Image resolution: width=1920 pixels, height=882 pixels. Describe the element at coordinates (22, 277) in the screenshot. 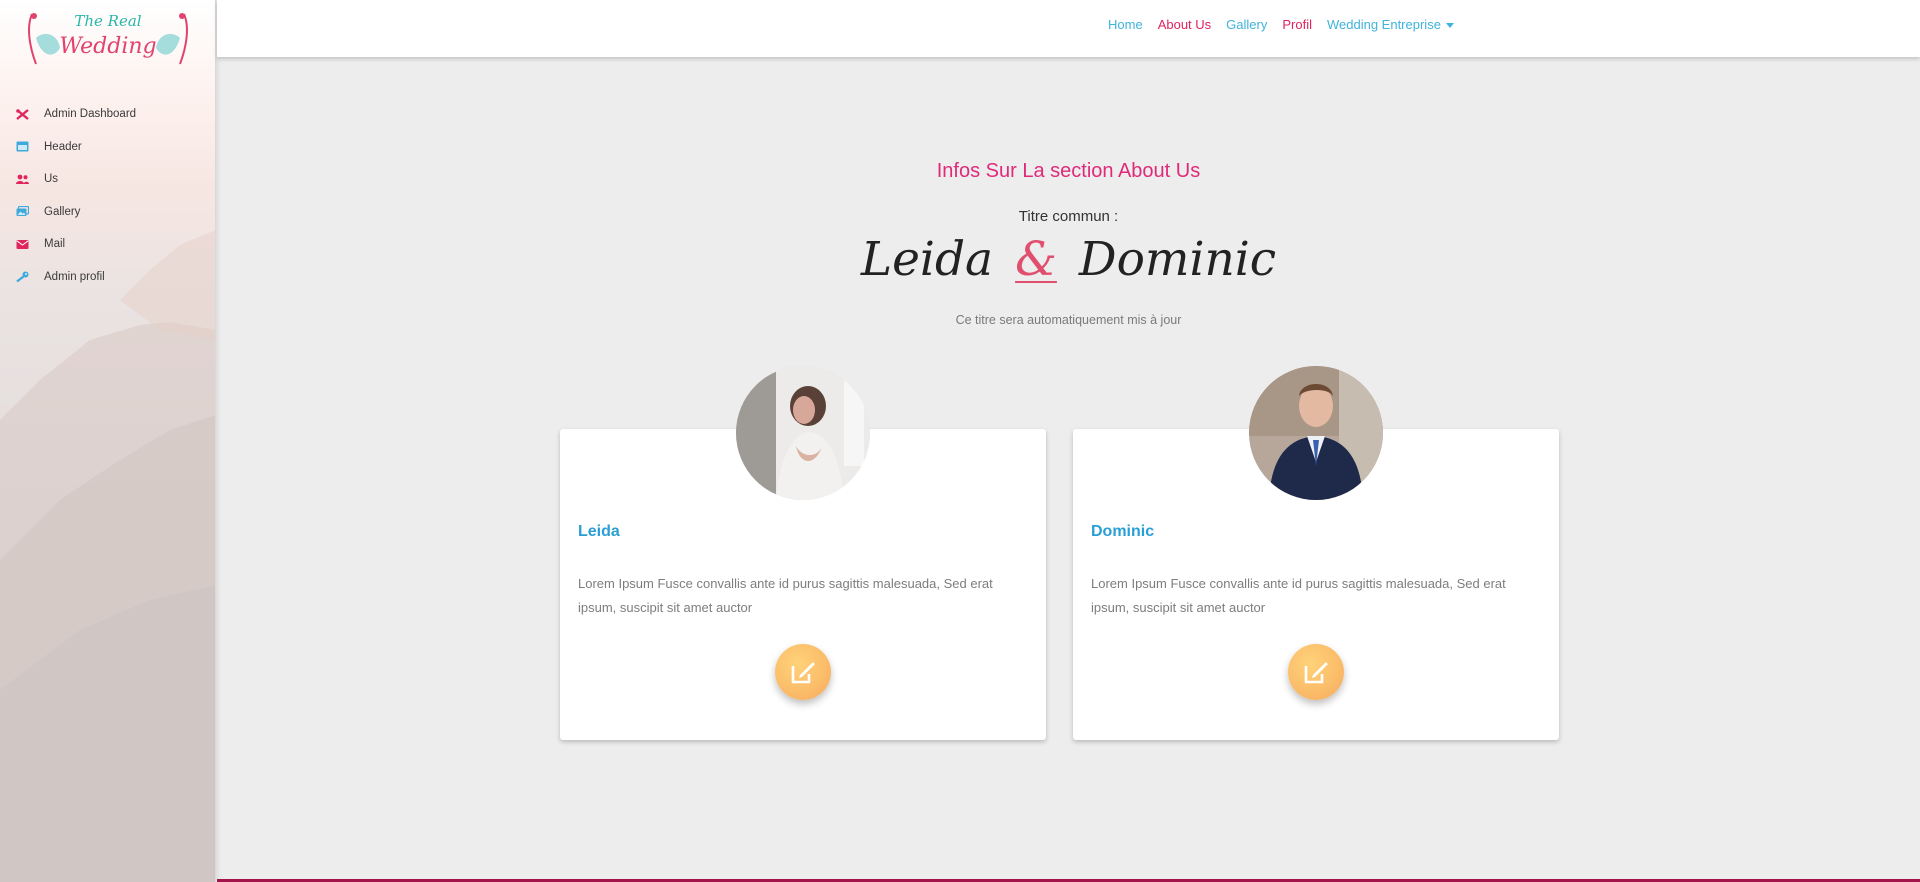

I see `key-icon` at that location.